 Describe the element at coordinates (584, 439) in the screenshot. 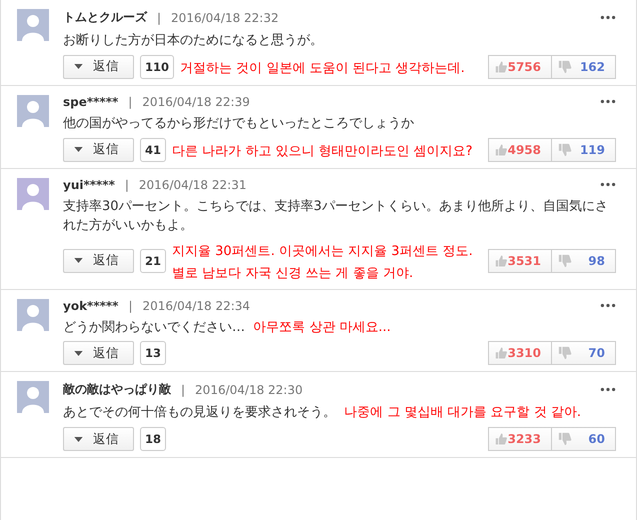

I see `dislike-button: 60` at that location.